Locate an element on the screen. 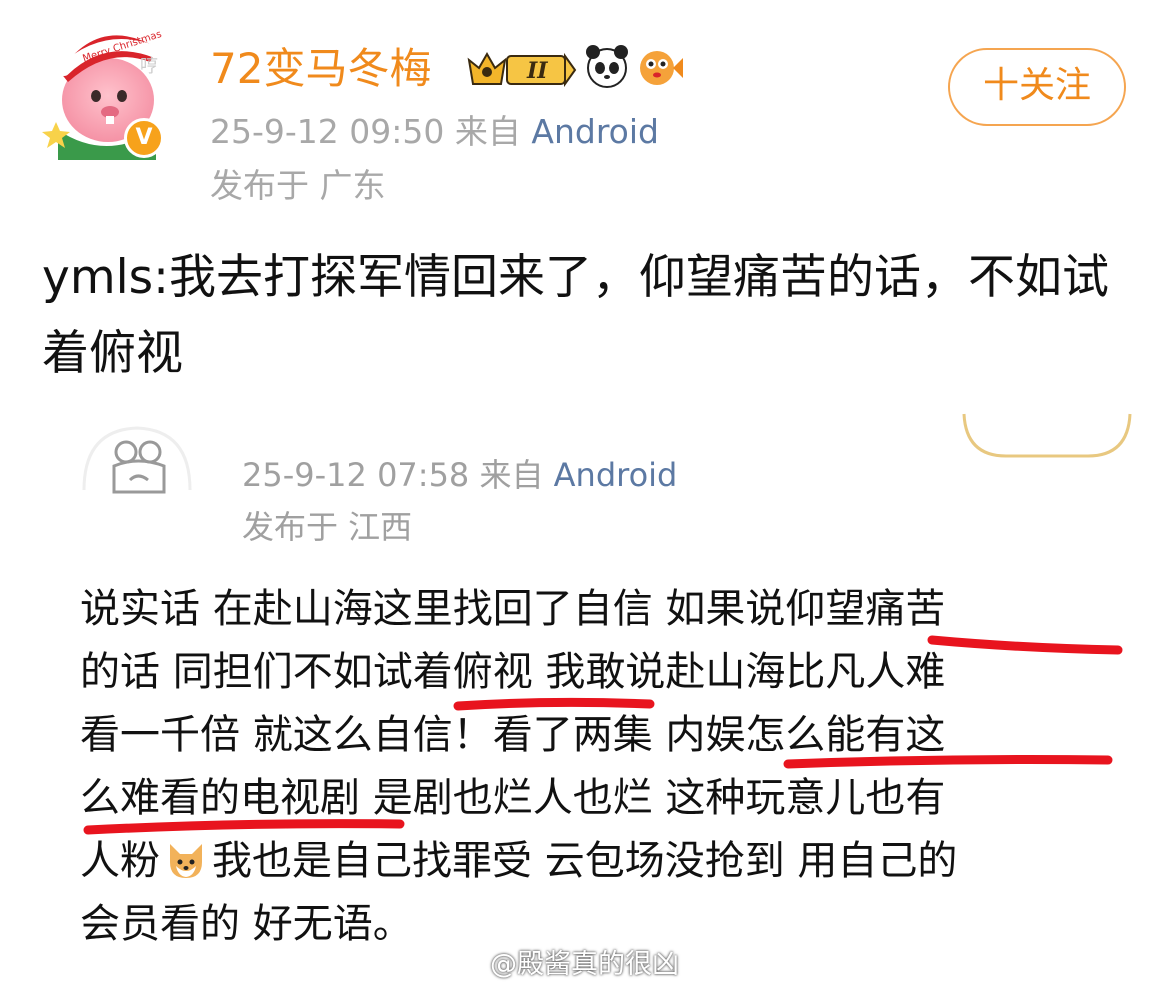  vip-level: II is located at coordinates (537, 71).